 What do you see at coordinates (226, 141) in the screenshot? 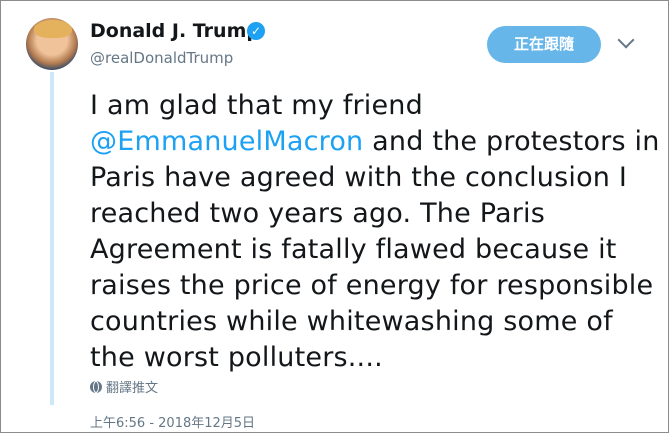
I see `mention-link: @EmmanuelMacron` at bounding box center [226, 141].